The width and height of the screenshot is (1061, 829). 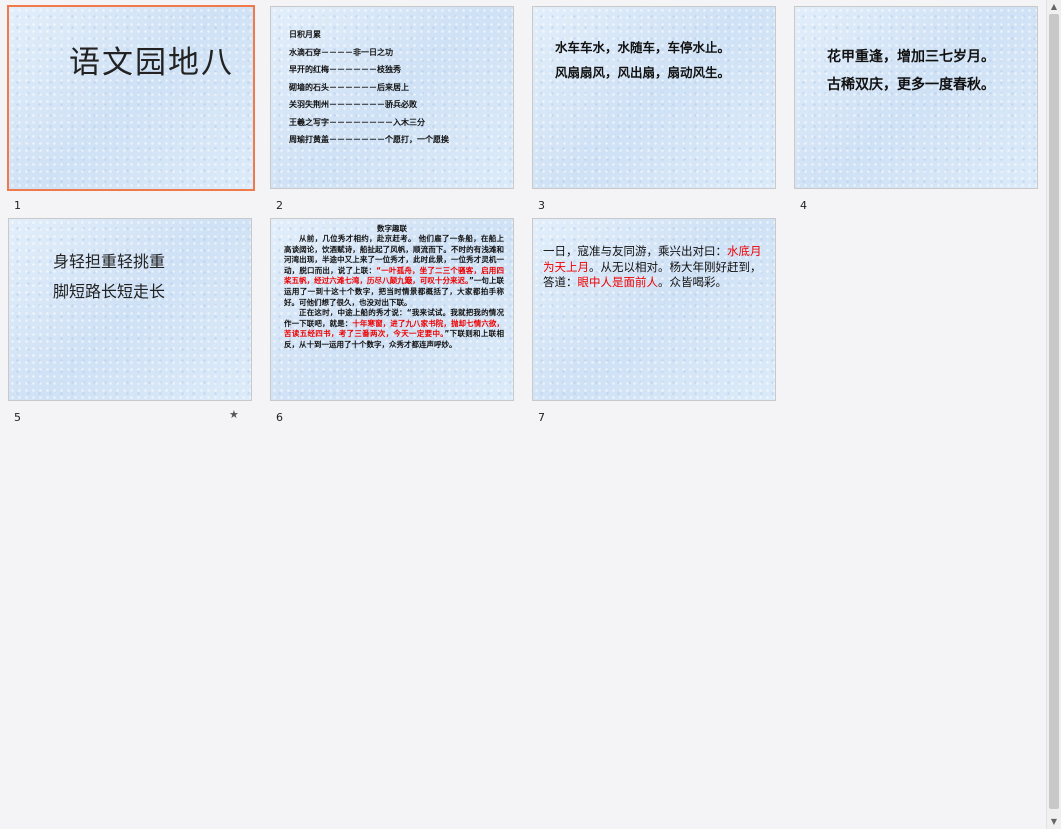 I want to click on slide-thumbnail-4: 花甲重逢，增加三七岁月。 古稀双庆，更多一度春秋。, so click(x=916, y=97).